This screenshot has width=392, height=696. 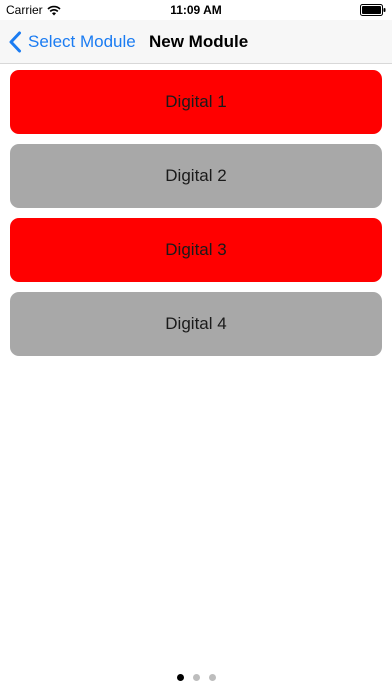 I want to click on status-time: 11:09 AM, so click(x=196, y=10).